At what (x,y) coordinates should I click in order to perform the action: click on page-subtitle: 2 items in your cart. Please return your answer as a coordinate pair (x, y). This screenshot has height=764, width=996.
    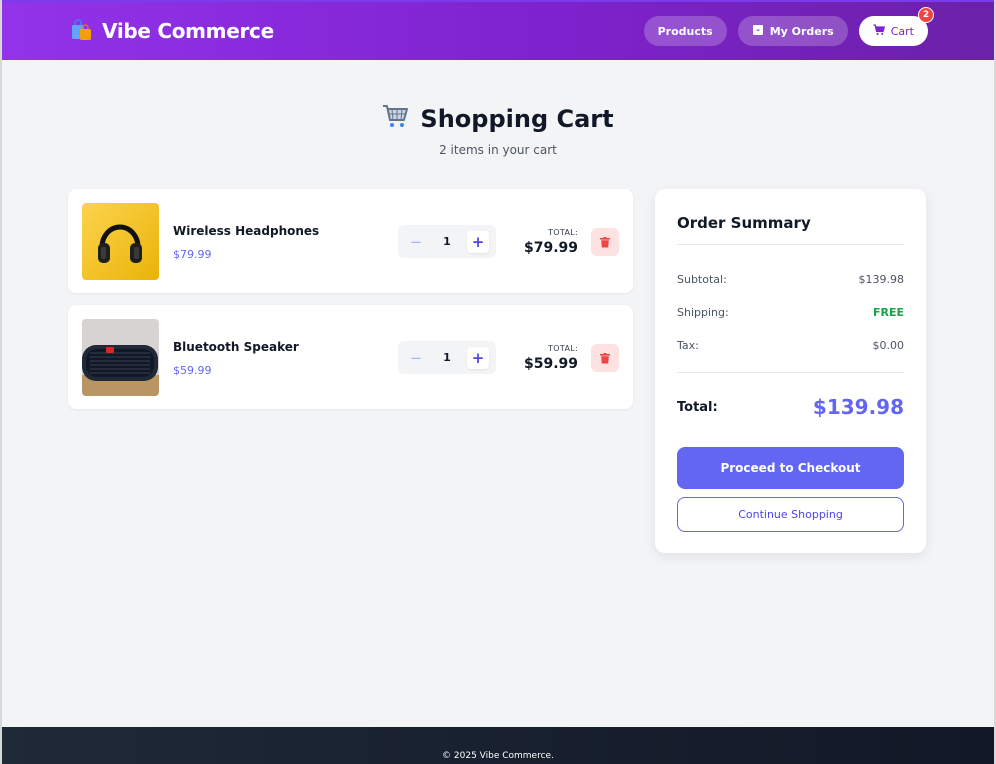
    Looking at the image, I should click on (498, 150).